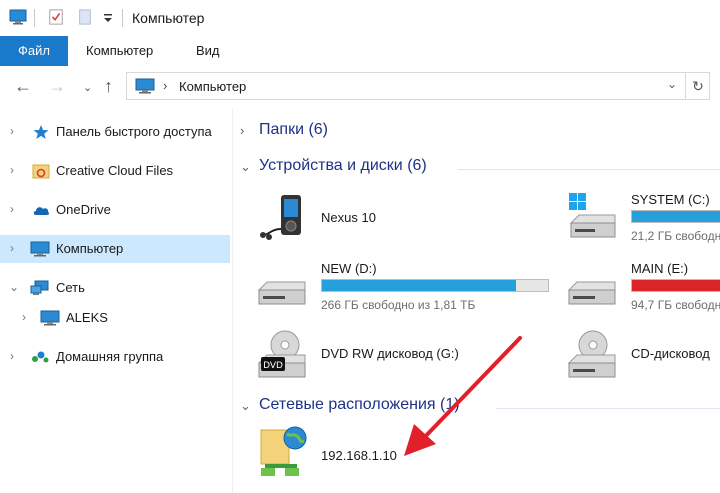  I want to click on svg-text: DVD, so click(273, 366).